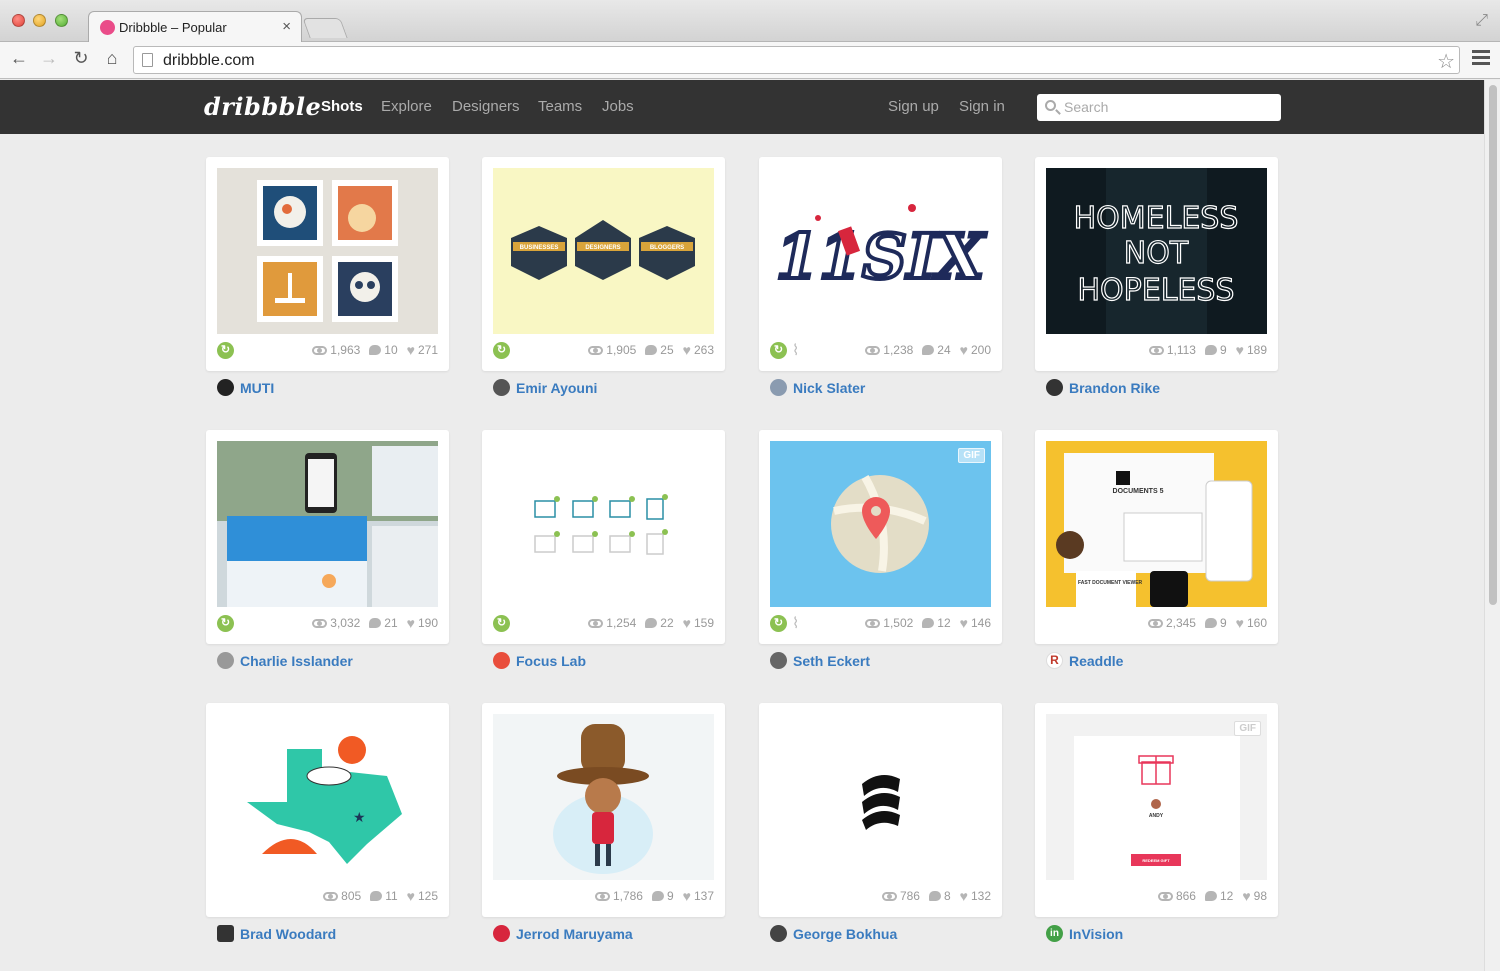  Describe the element at coordinates (486, 106) in the screenshot. I see `nav-designers: Designers` at that location.